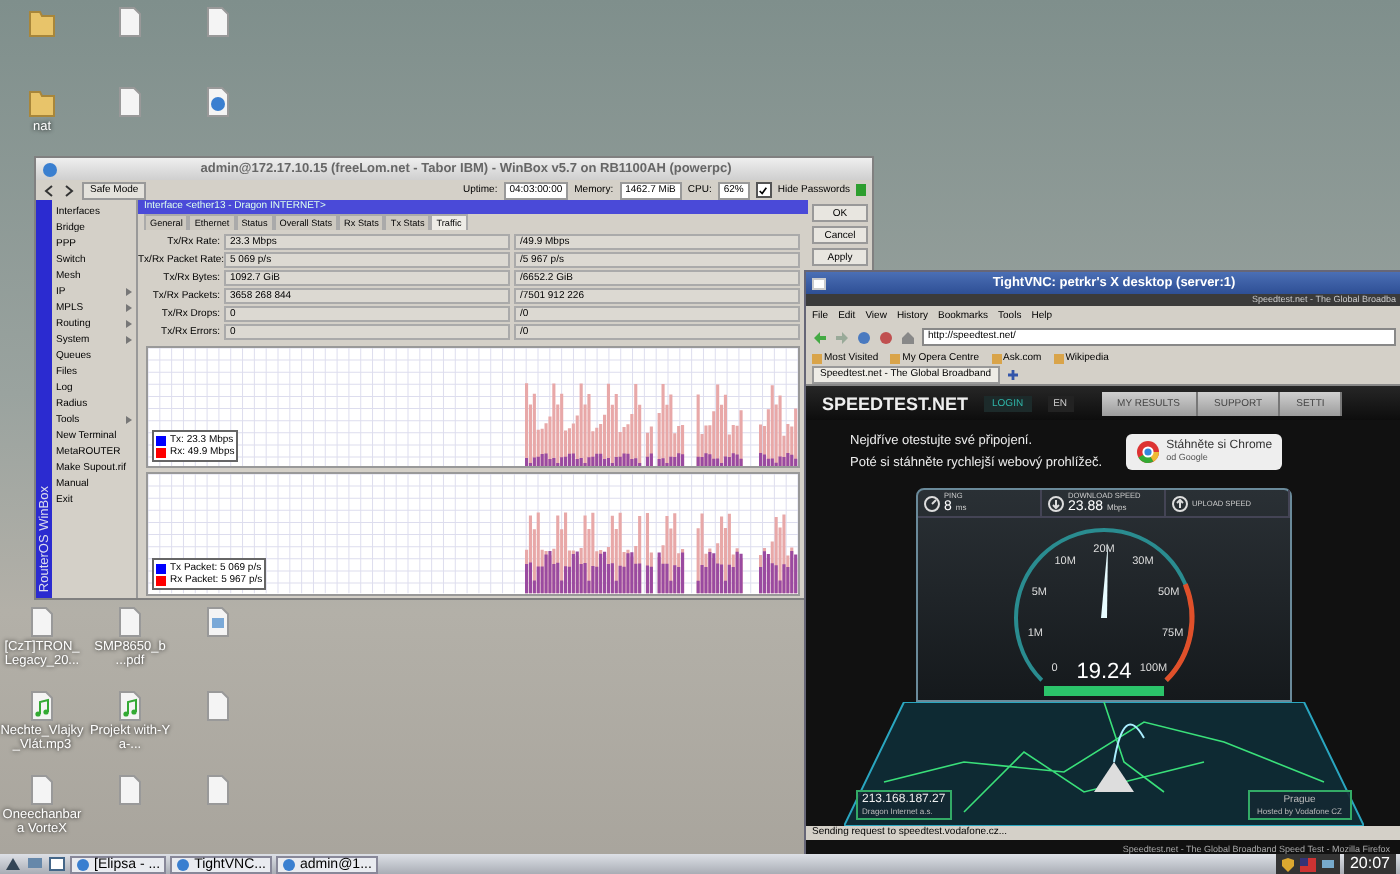 The width and height of the screenshot is (1400, 874). What do you see at coordinates (861, 190) in the screenshot?
I see `status-indicator` at bounding box center [861, 190].